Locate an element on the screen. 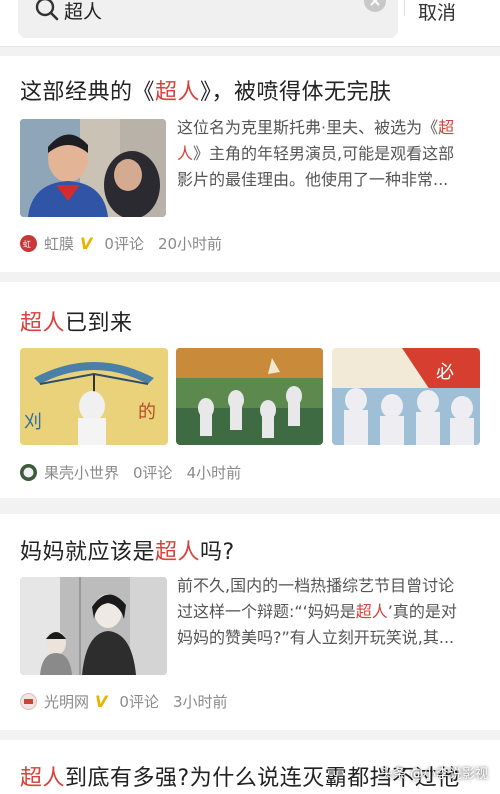 This screenshot has width=500, height=794. clear-search-button is located at coordinates (375, 6).